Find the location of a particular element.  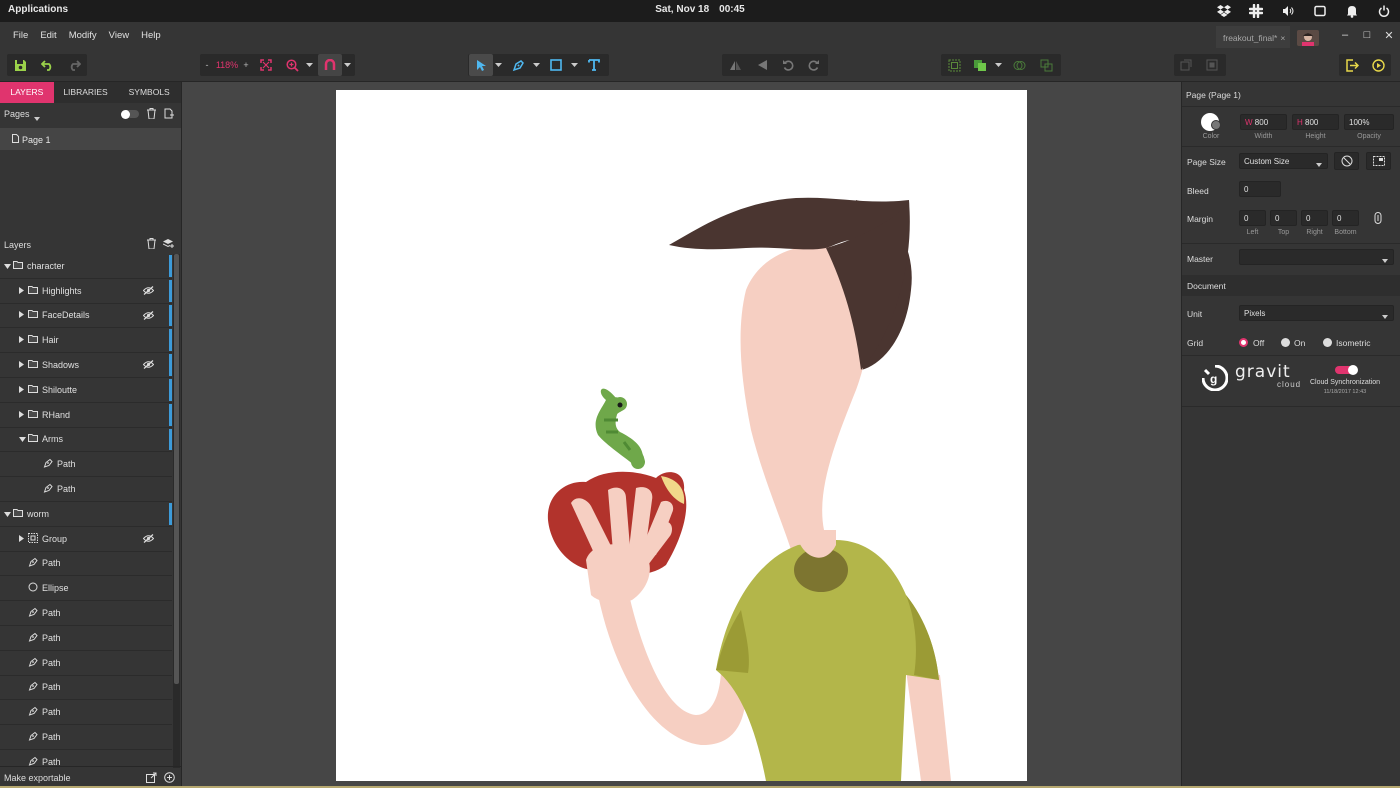

volume-icon is located at coordinates (1288, 11).